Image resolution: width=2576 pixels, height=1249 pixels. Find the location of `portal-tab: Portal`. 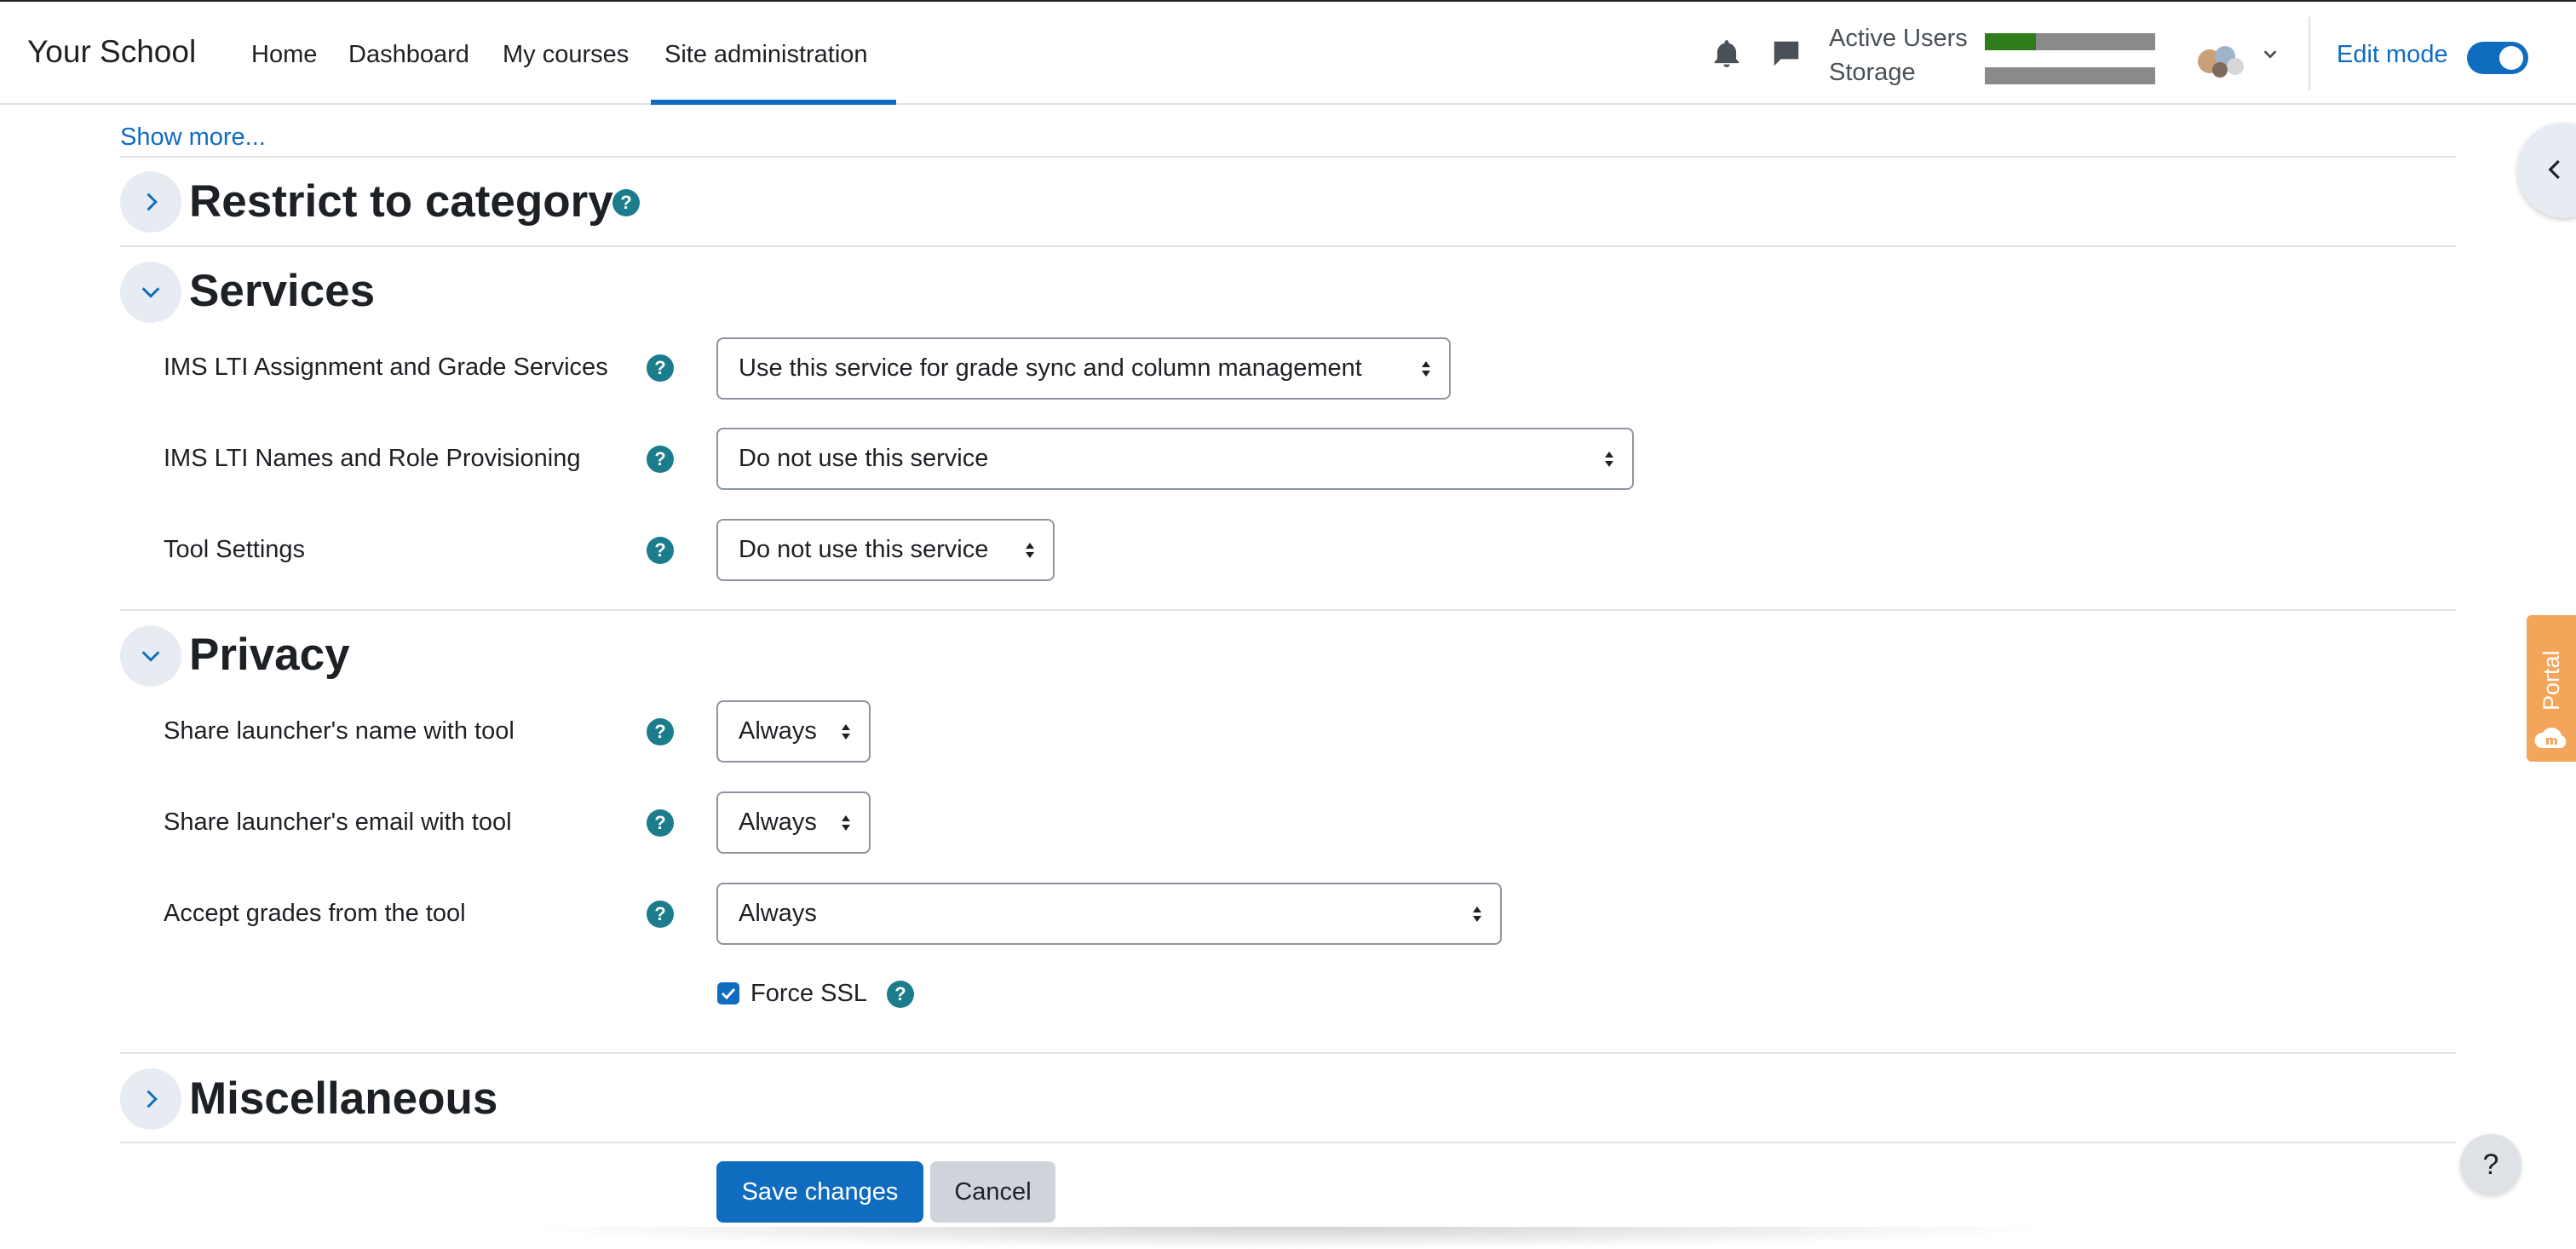

portal-tab: Portal is located at coordinates (2552, 688).